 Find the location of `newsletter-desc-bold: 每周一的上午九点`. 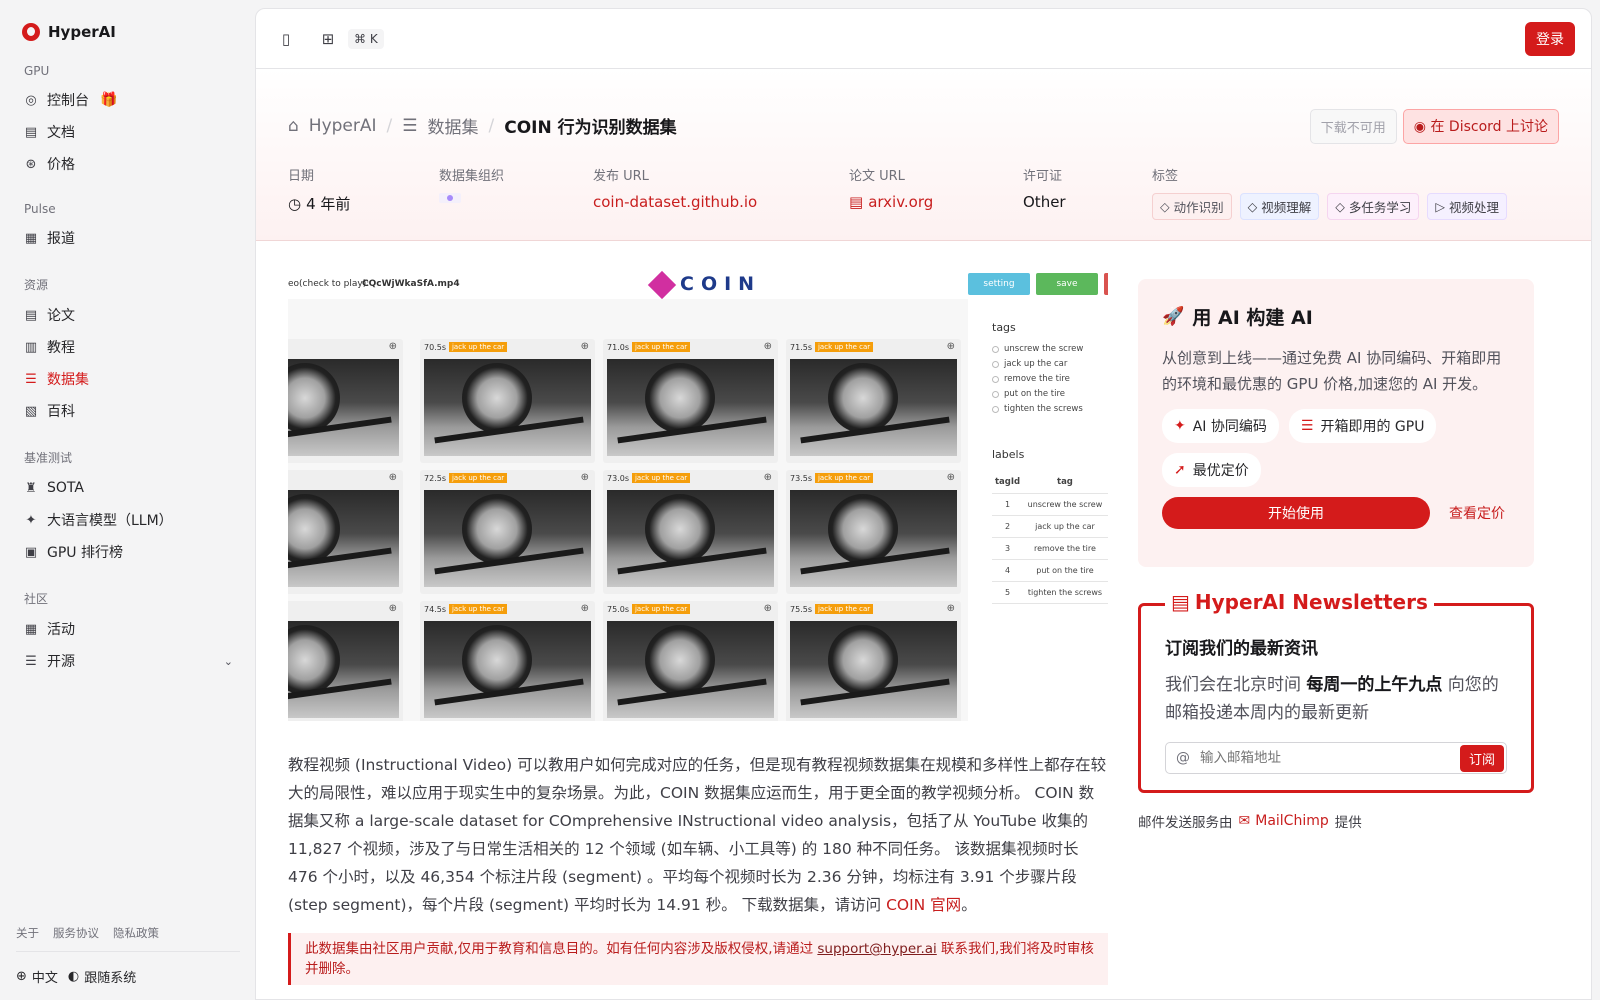

newsletter-desc-bold: 每周一的上午九点 is located at coordinates (1374, 685).